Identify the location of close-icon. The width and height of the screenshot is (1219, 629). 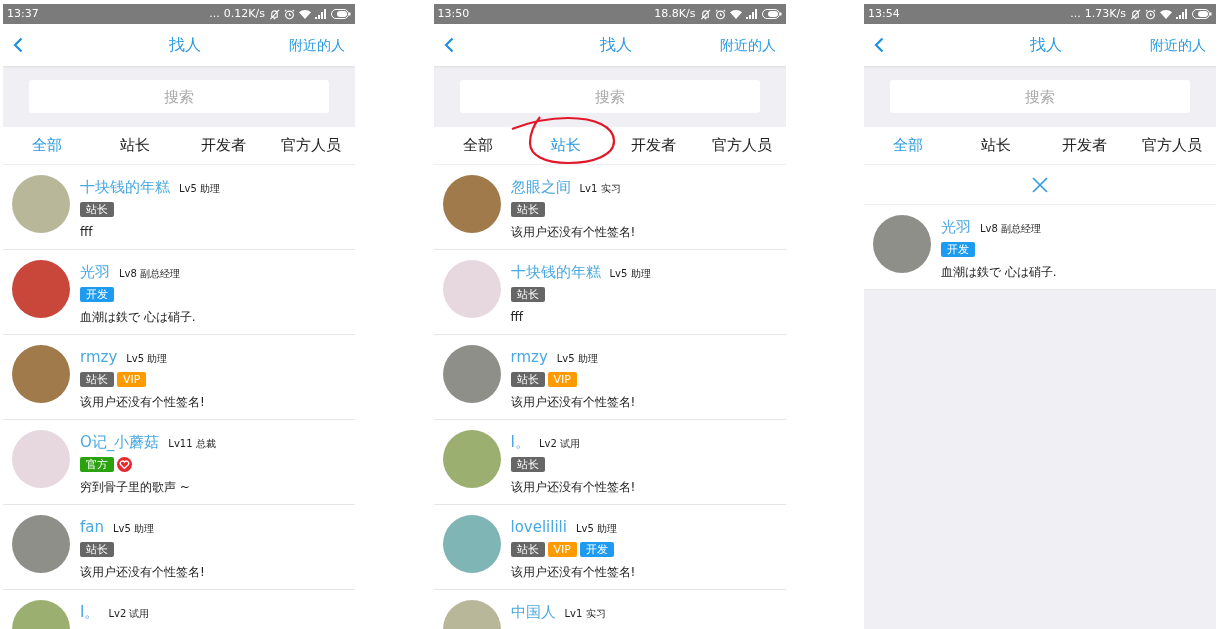
(1040, 184).